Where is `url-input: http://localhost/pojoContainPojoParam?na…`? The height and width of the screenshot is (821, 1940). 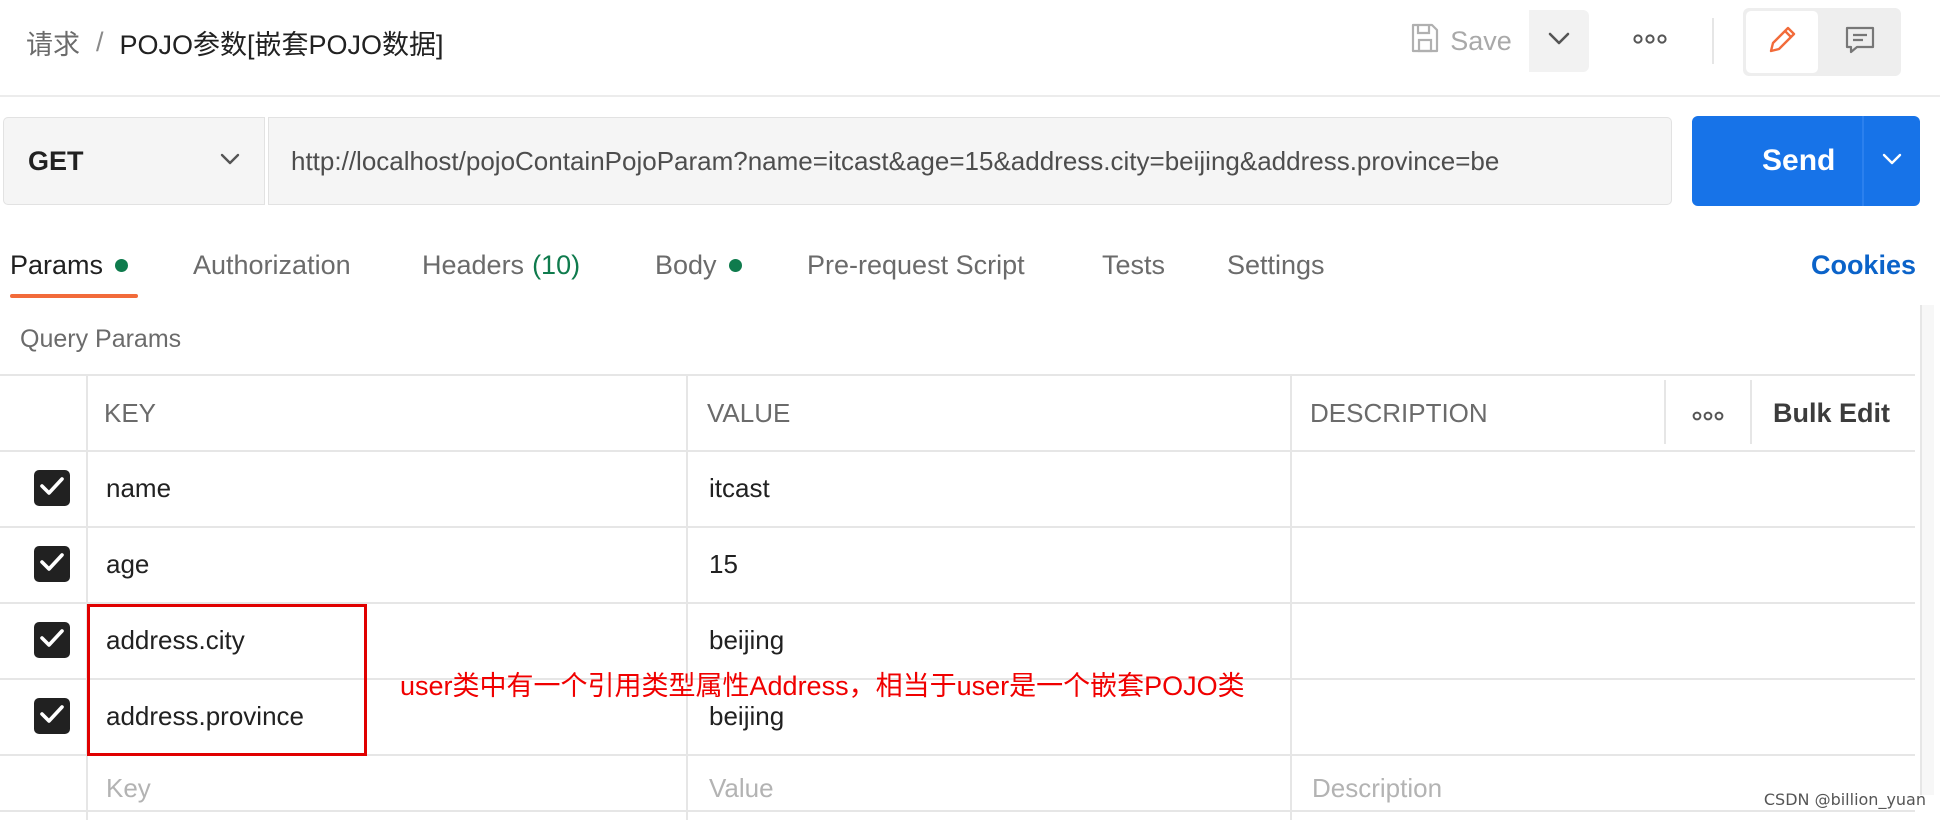 url-input: http://localhost/pojoContainPojoParam?na… is located at coordinates (970, 161).